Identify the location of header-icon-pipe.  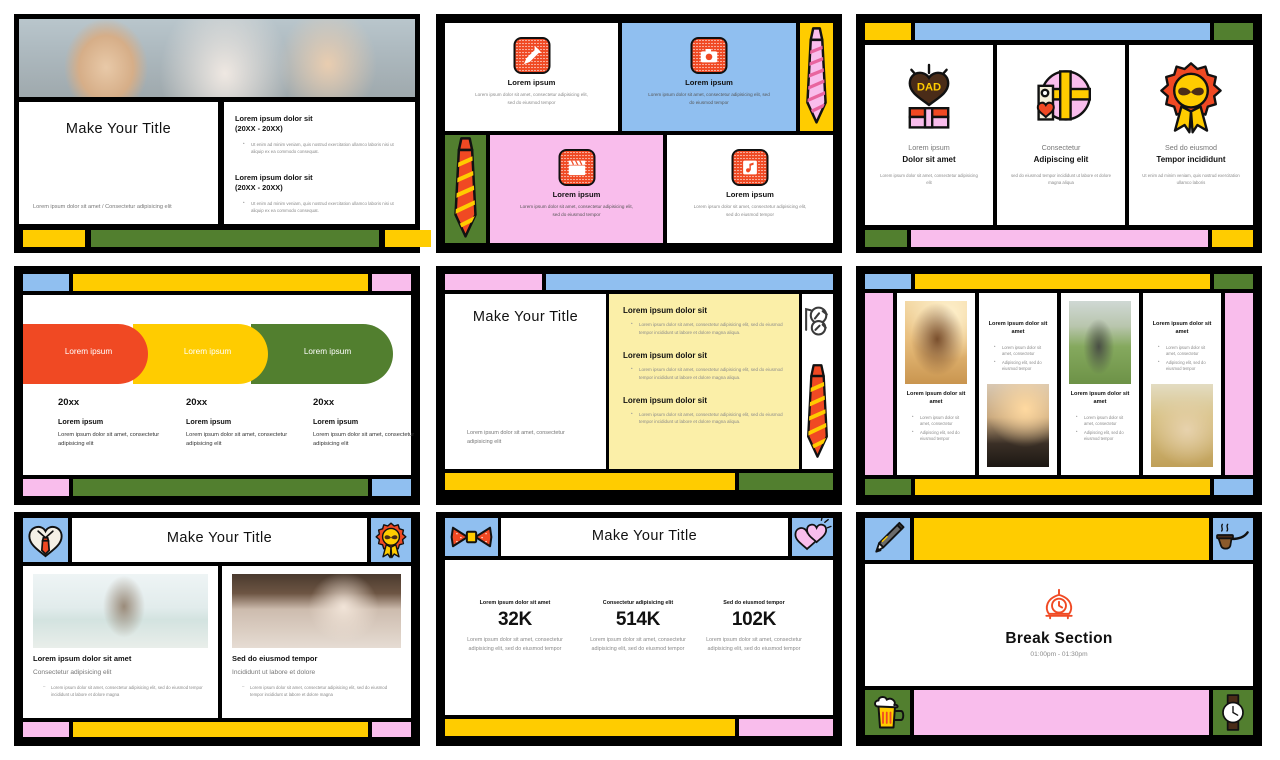
(1233, 539).